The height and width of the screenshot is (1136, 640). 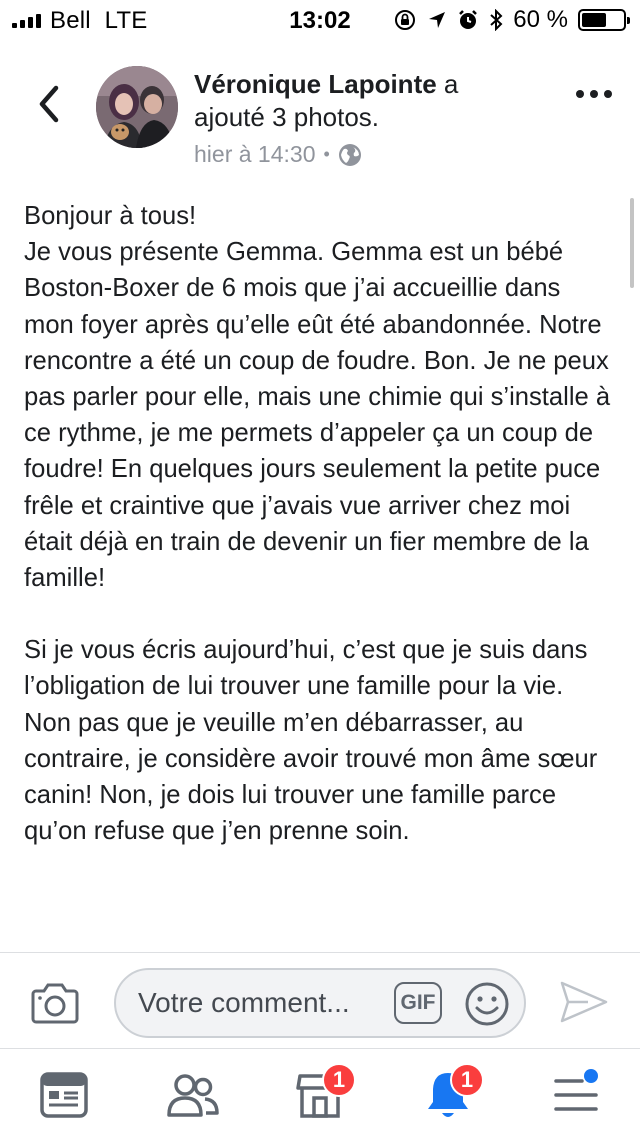 I want to click on tab-bar: 1 1, so click(x=320, y=1092).